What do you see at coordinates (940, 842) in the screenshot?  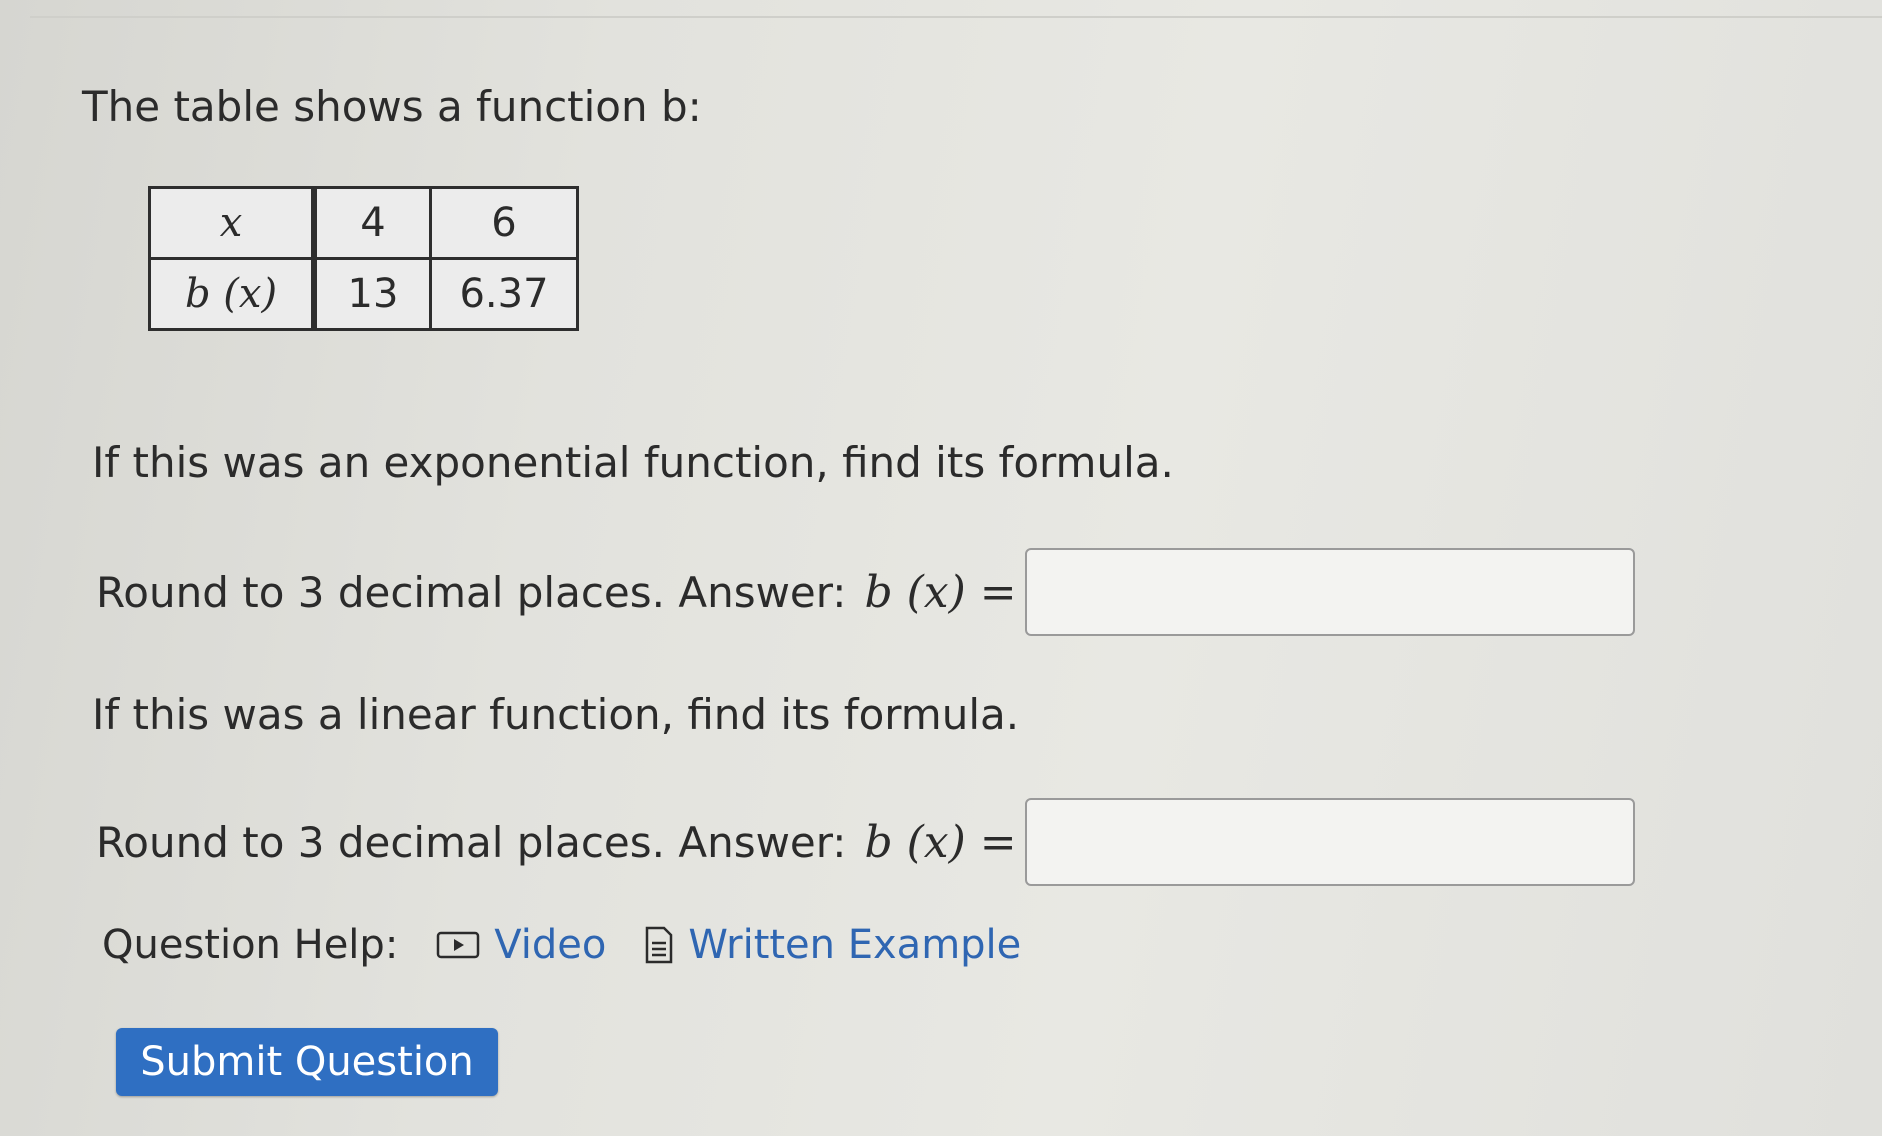 I see `answer-lhs-2: b (x) =` at bounding box center [940, 842].